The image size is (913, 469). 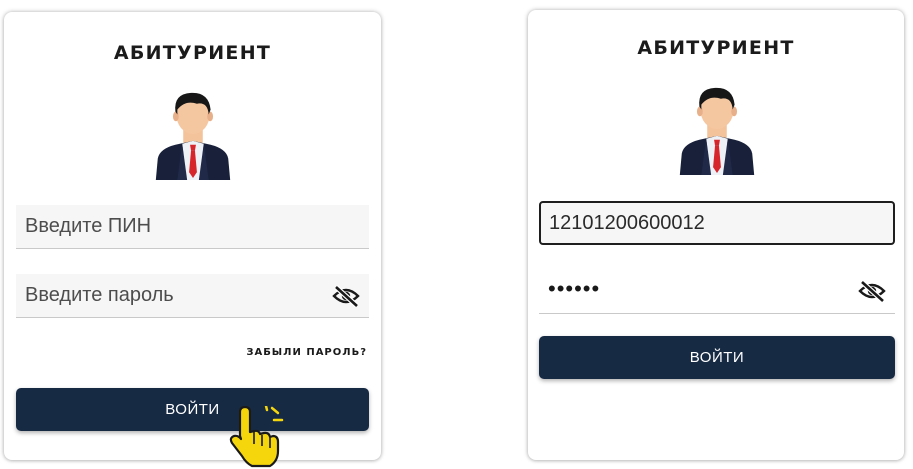 I want to click on hand-pointer-icon, so click(x=256, y=437).